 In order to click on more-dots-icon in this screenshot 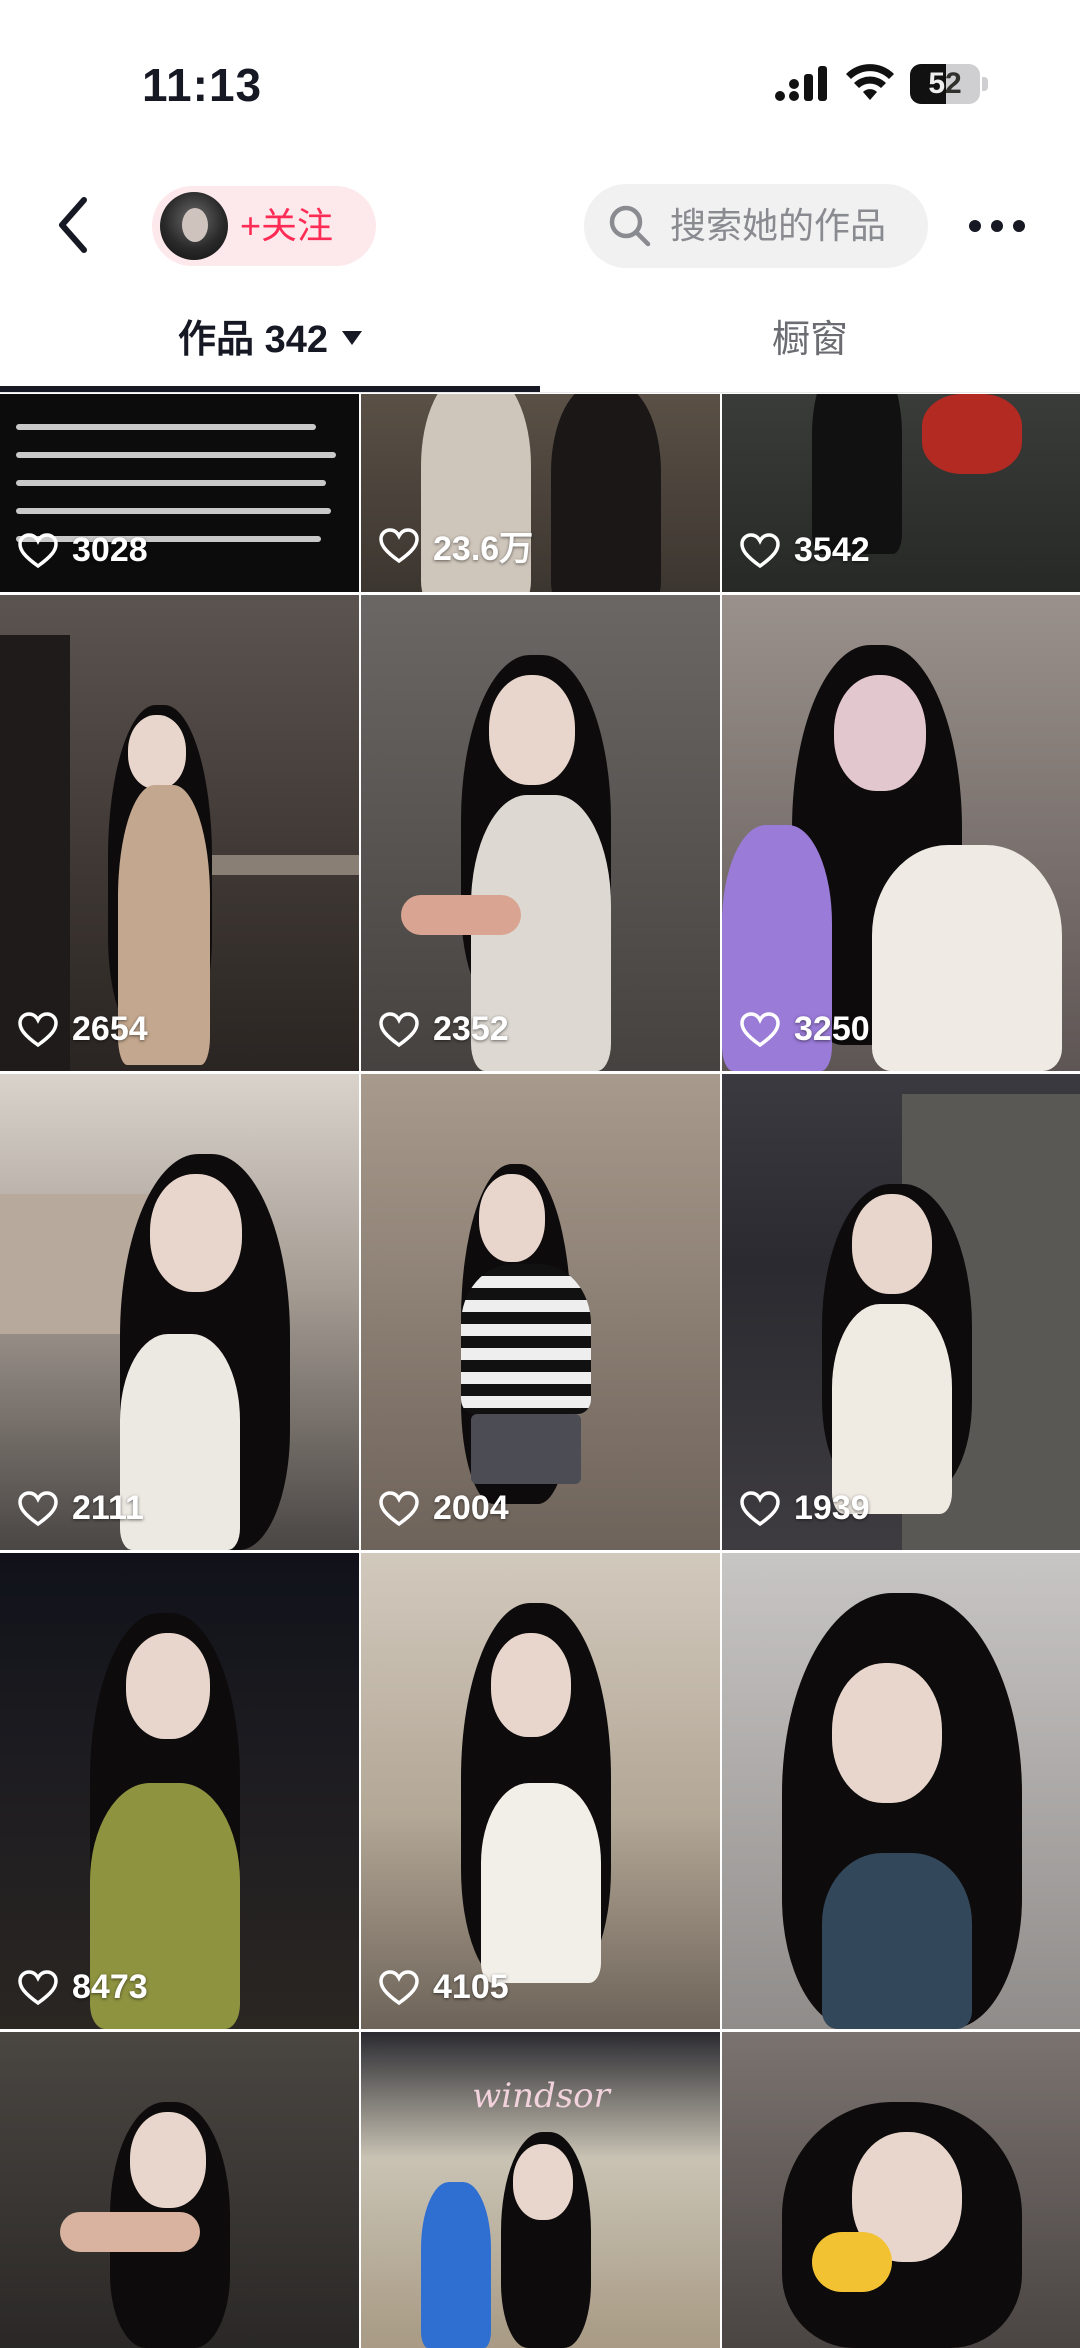, I will do `click(997, 226)`.